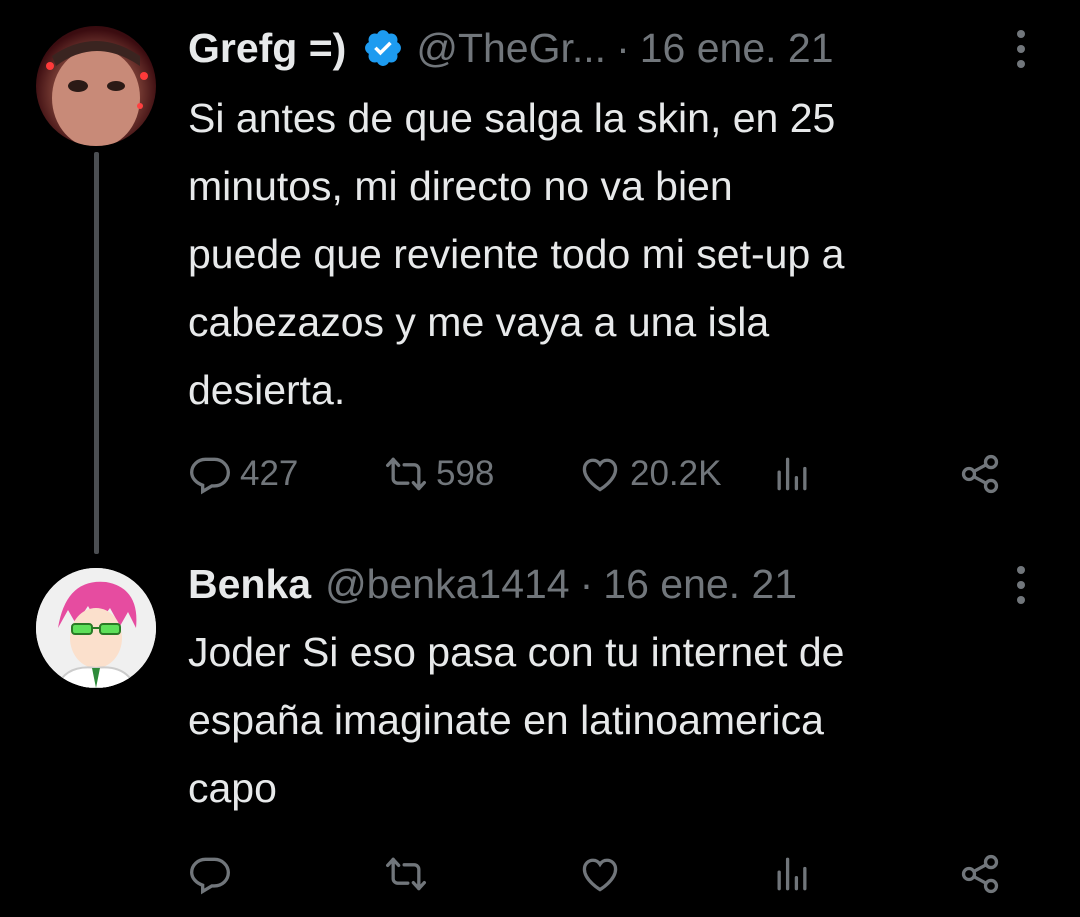 The width and height of the screenshot is (1080, 917). Describe the element at coordinates (267, 48) in the screenshot. I see `author-name: Grefg =)` at that location.